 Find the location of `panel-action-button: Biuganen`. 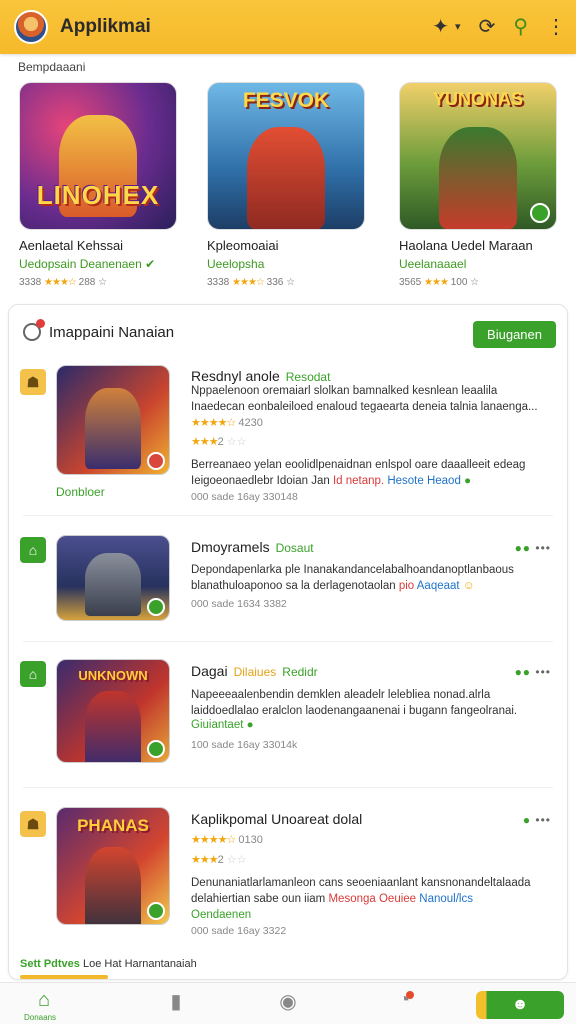

panel-action-button: Biuganen is located at coordinates (514, 334).